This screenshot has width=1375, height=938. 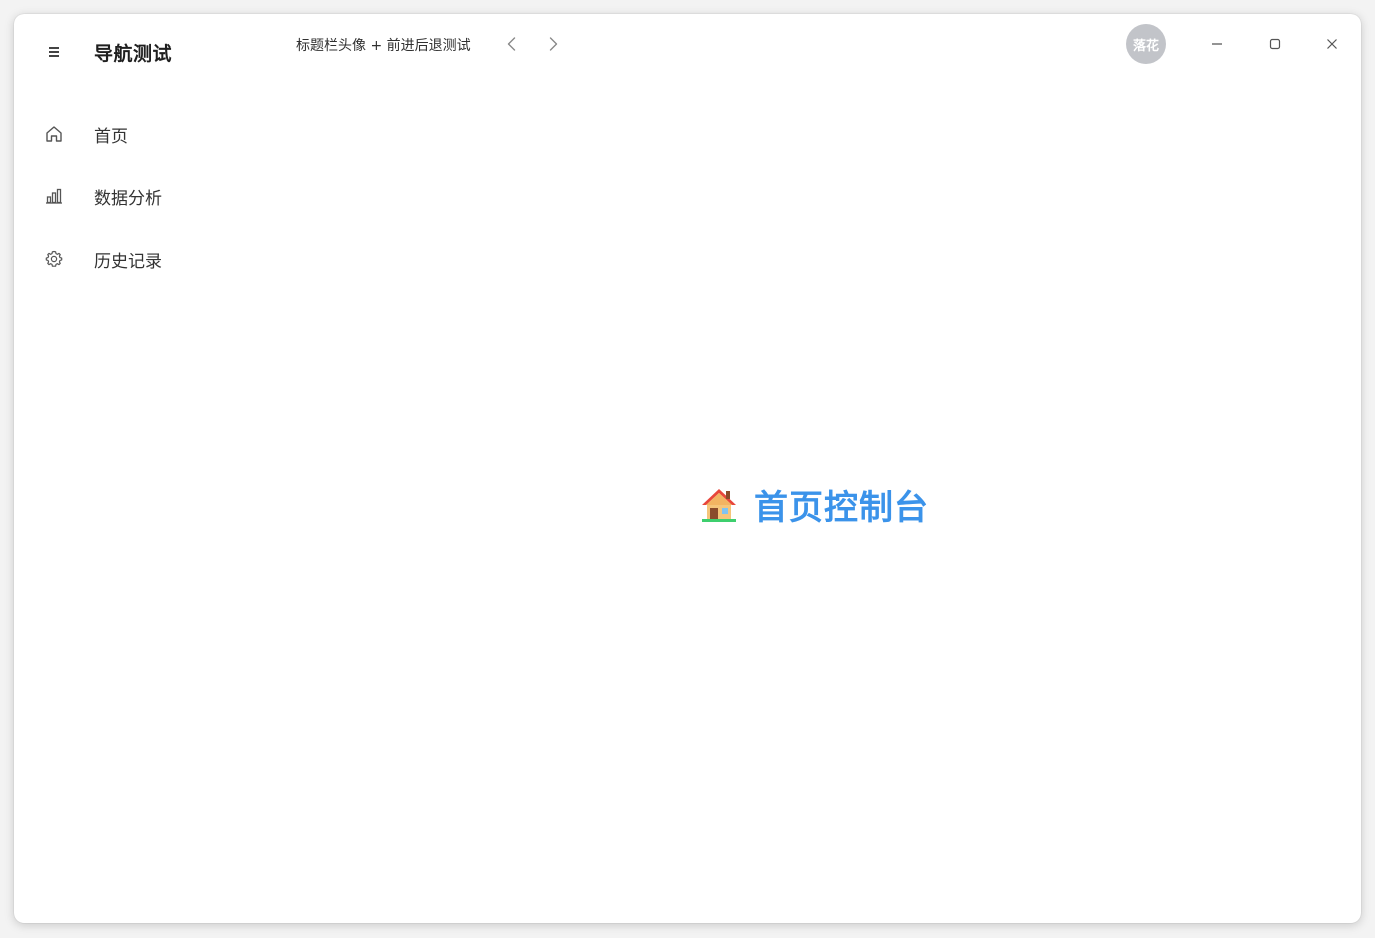 What do you see at coordinates (139, 134) in the screenshot?
I see `sidebar-item-home: 首页` at bounding box center [139, 134].